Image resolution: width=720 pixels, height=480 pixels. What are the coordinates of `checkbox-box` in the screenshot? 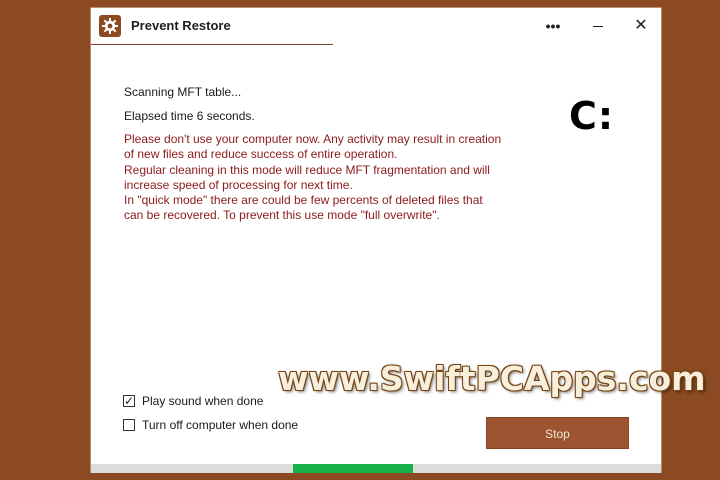 It's located at (129, 425).